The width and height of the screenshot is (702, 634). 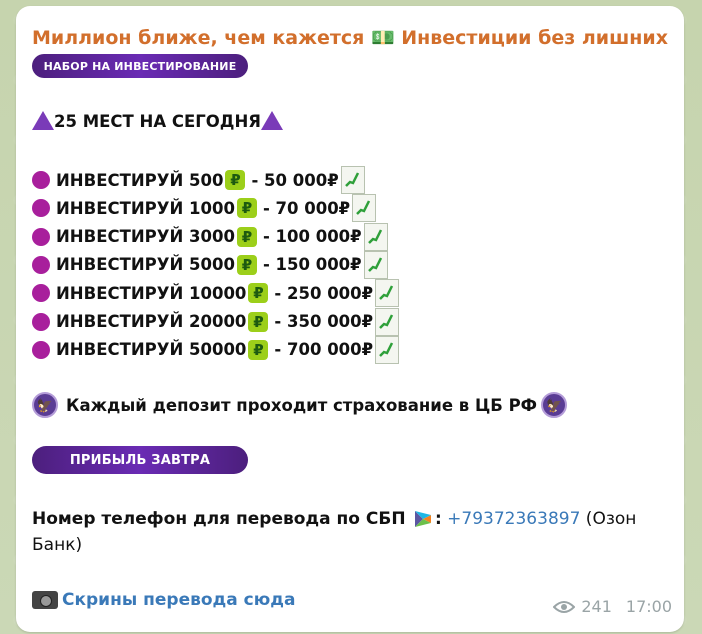 I want to click on invest-amount: ИНВЕСТИРУЙ 10000, so click(x=151, y=293).